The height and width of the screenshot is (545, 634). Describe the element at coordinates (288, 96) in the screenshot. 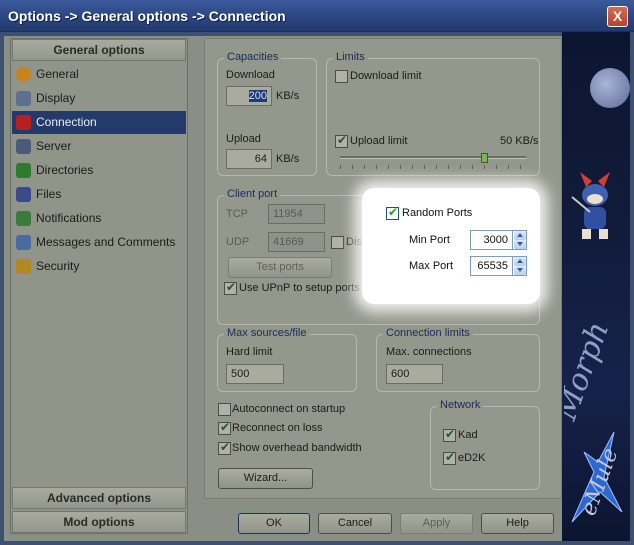

I see `download-unit: KB/s` at that location.